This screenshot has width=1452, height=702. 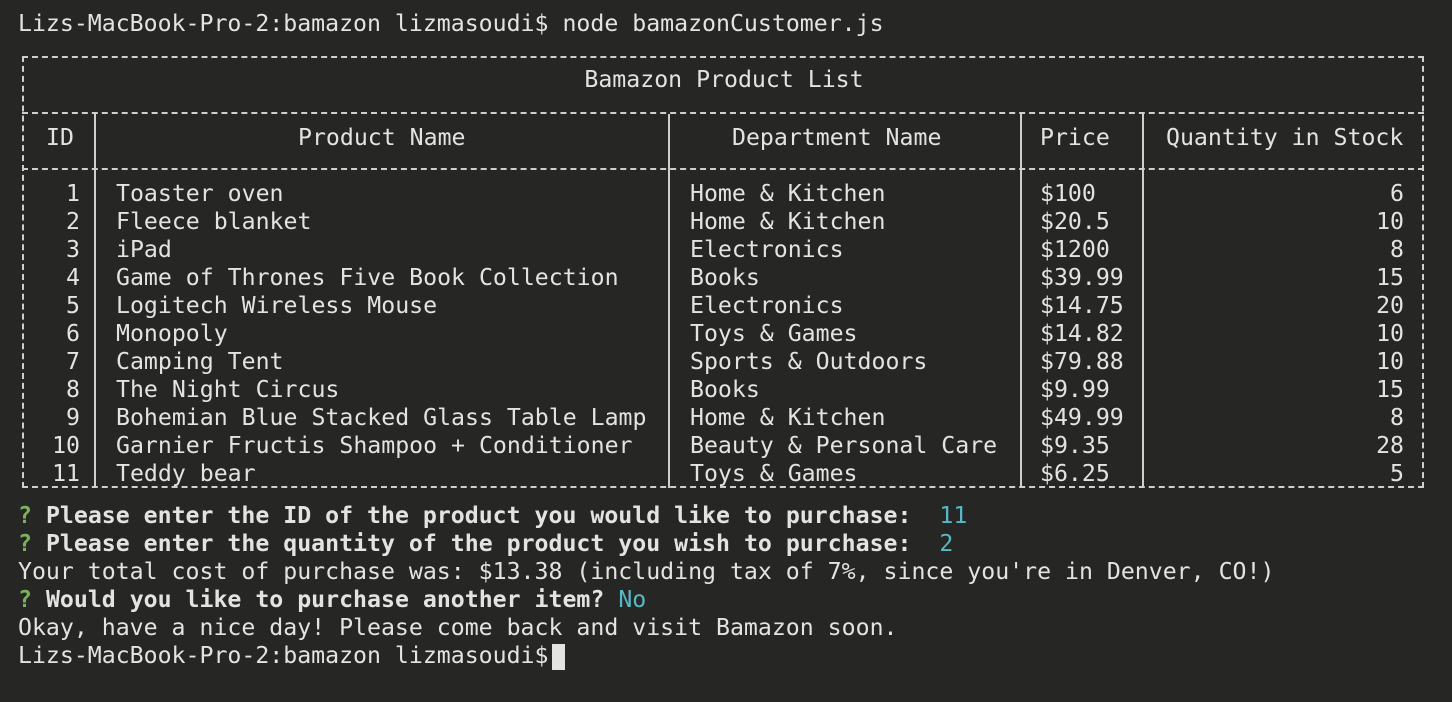 What do you see at coordinates (73, 249) in the screenshot?
I see `cell-id: 3` at bounding box center [73, 249].